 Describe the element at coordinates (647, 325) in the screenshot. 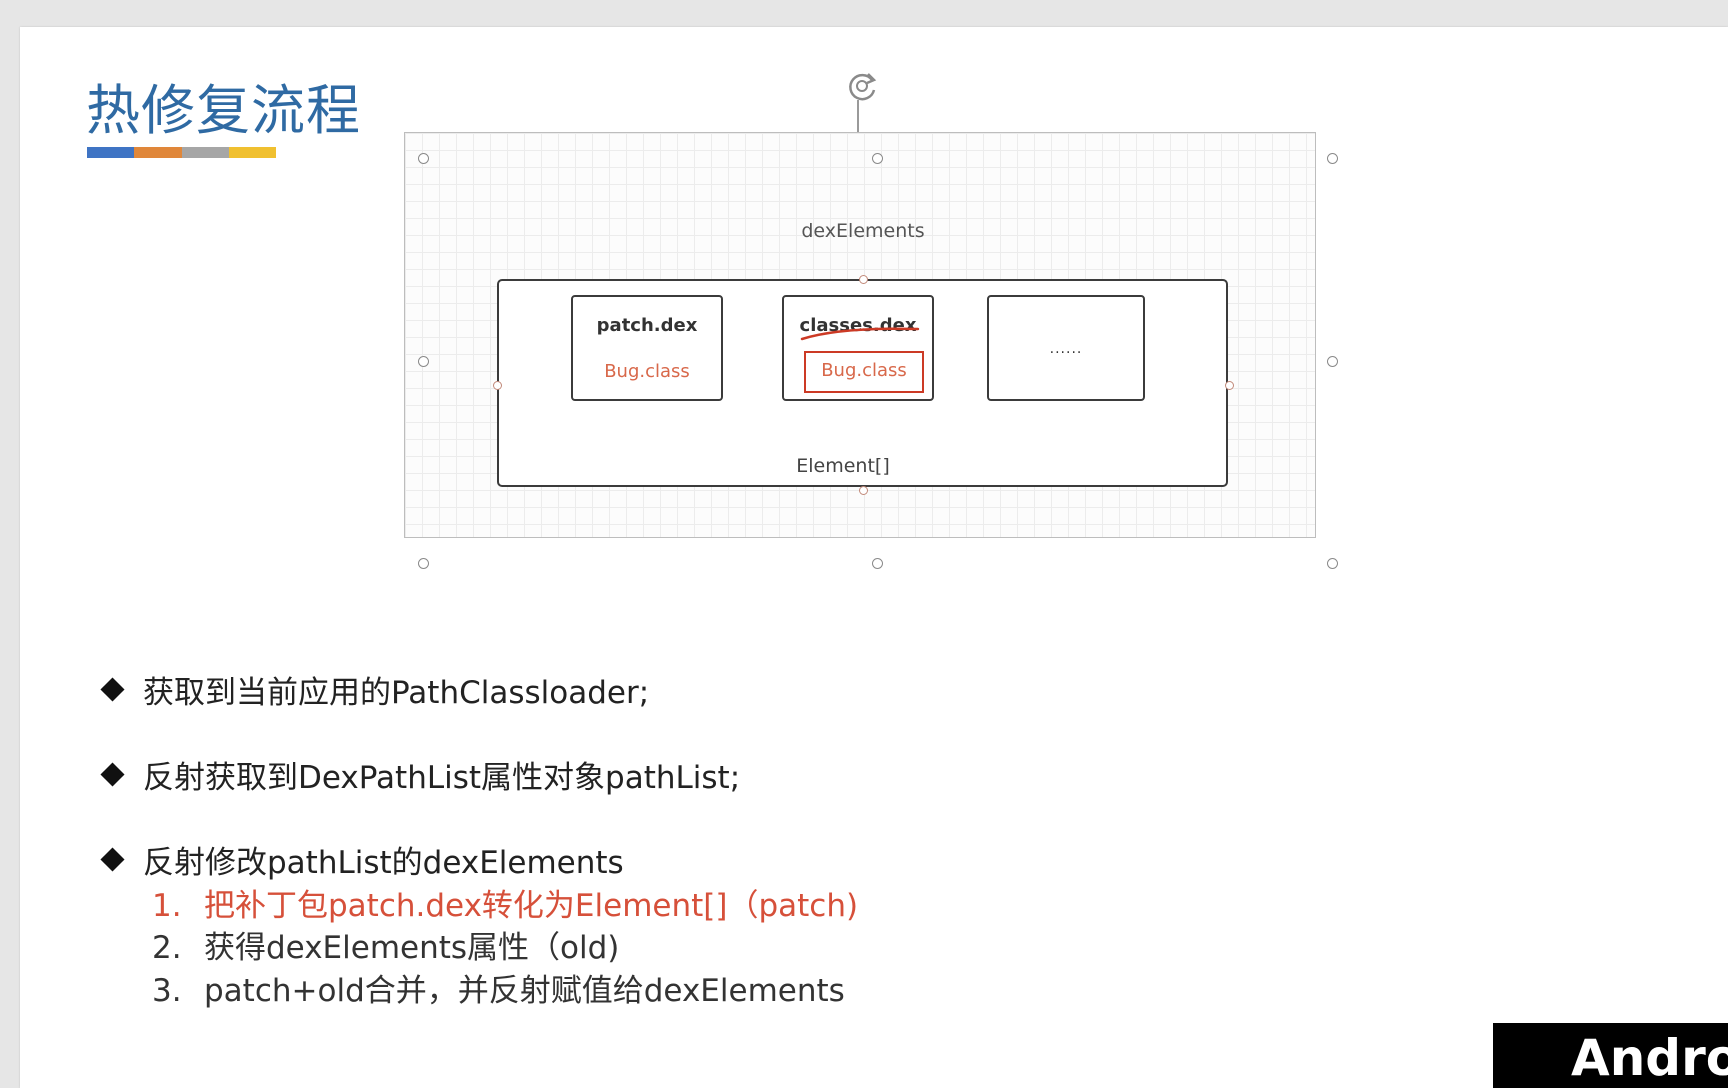

I see `patch-dex-name: patch.dex` at that location.